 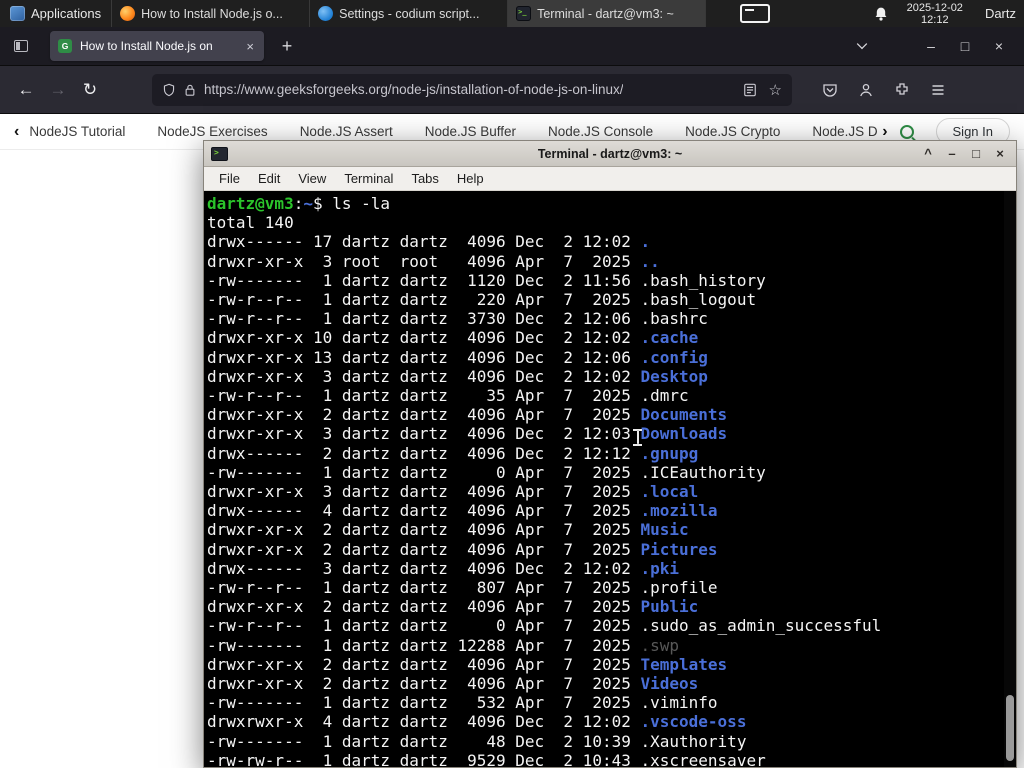 What do you see at coordinates (66, 13) in the screenshot?
I see `applications-label: Applications` at bounding box center [66, 13].